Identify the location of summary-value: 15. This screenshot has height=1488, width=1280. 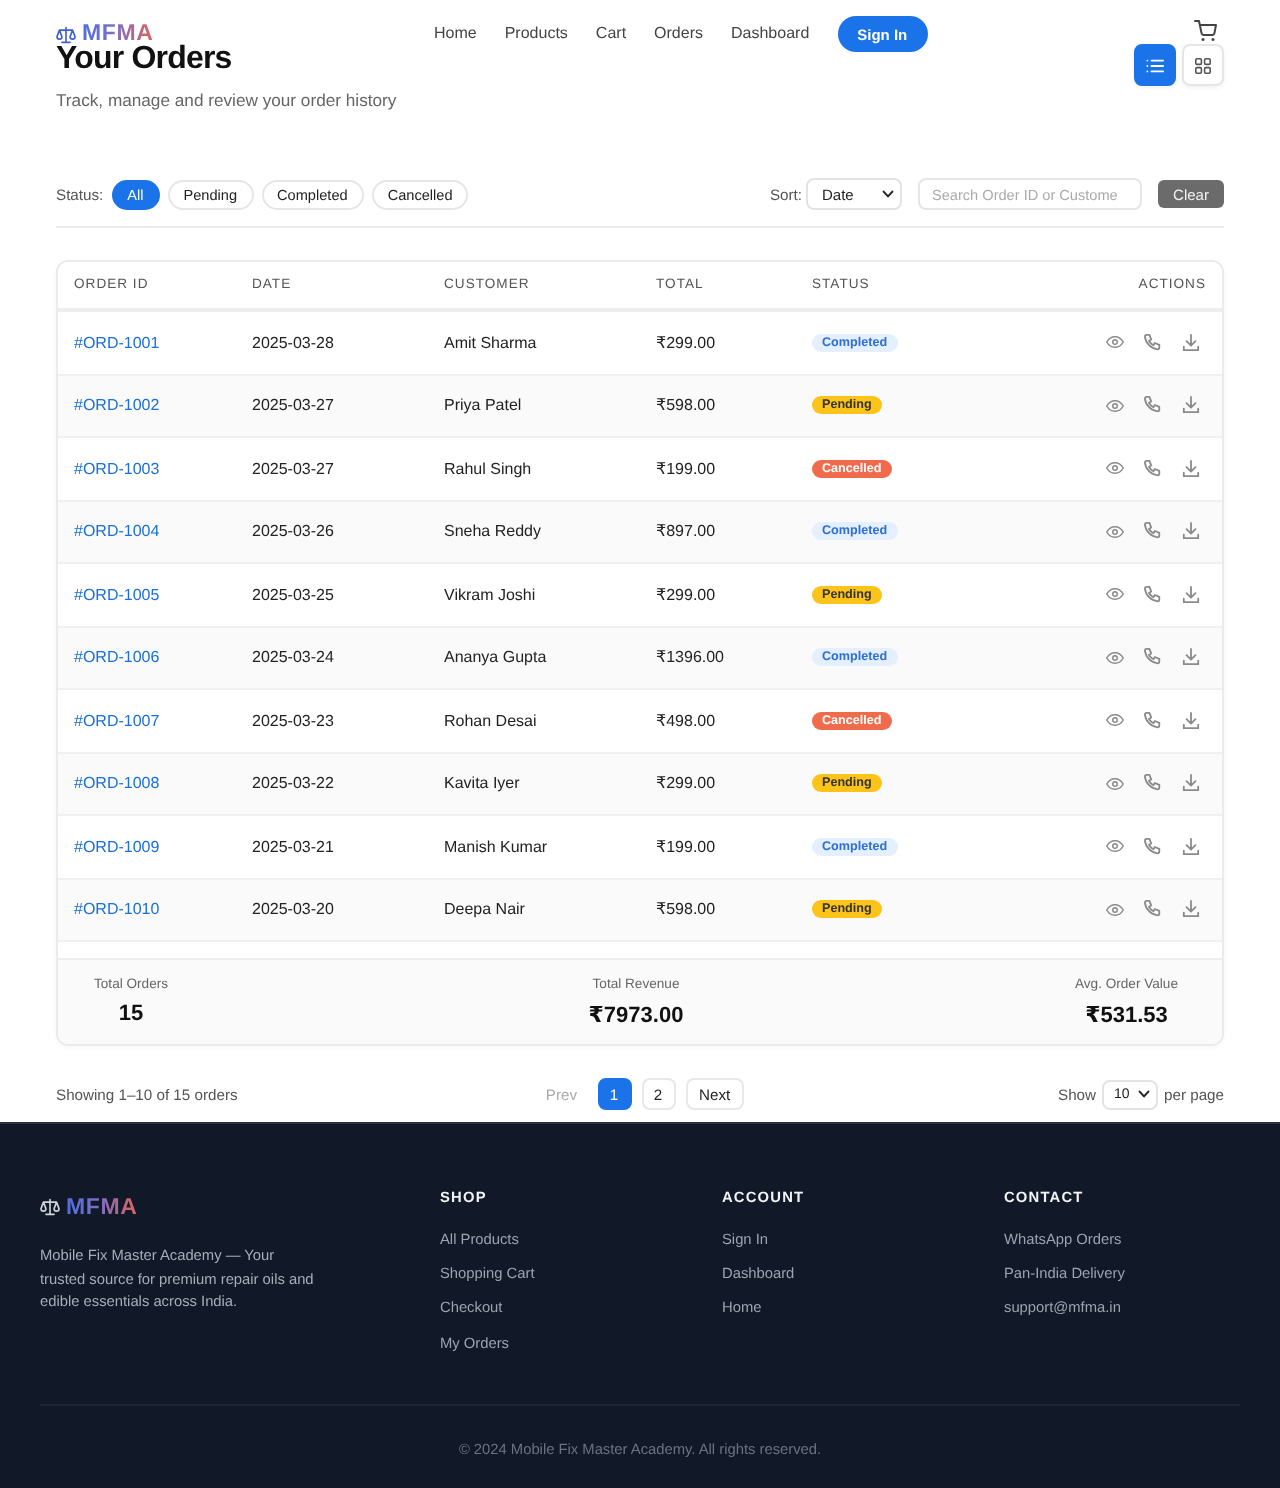
(131, 1014).